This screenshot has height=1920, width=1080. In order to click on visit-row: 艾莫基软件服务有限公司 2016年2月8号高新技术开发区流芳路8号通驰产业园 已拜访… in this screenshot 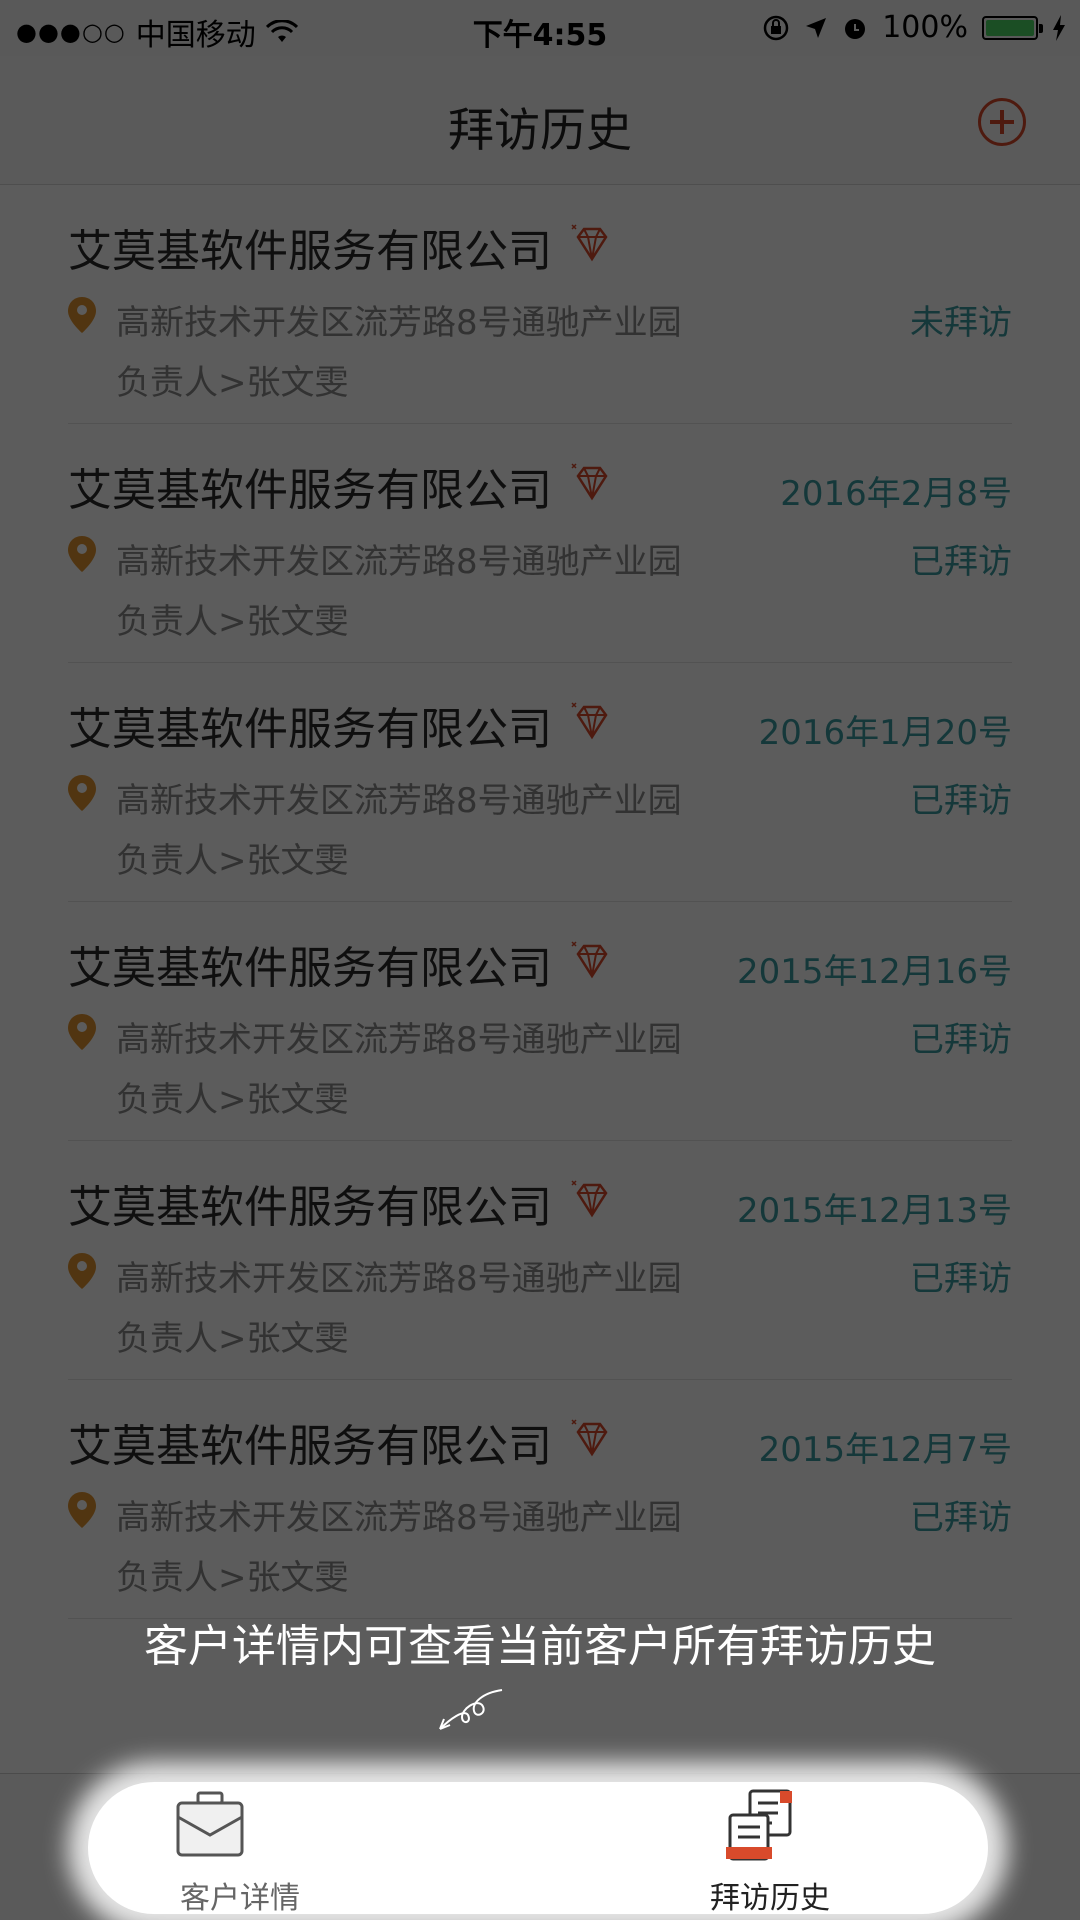, I will do `click(540, 543)`.